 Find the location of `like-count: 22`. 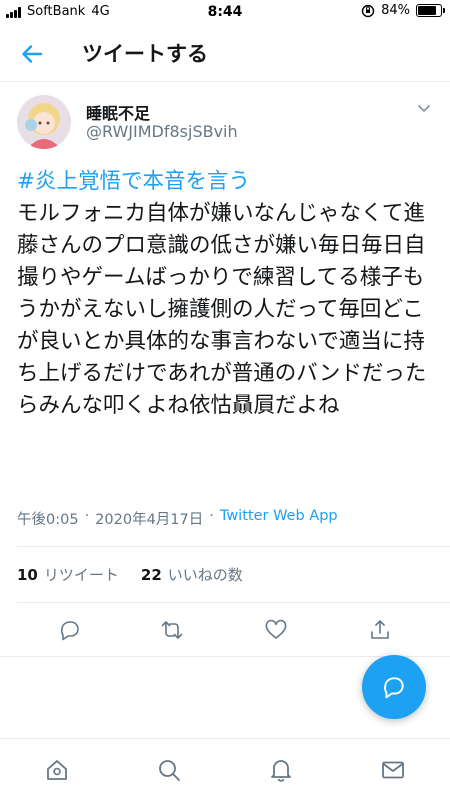

like-count: 22 is located at coordinates (151, 575).